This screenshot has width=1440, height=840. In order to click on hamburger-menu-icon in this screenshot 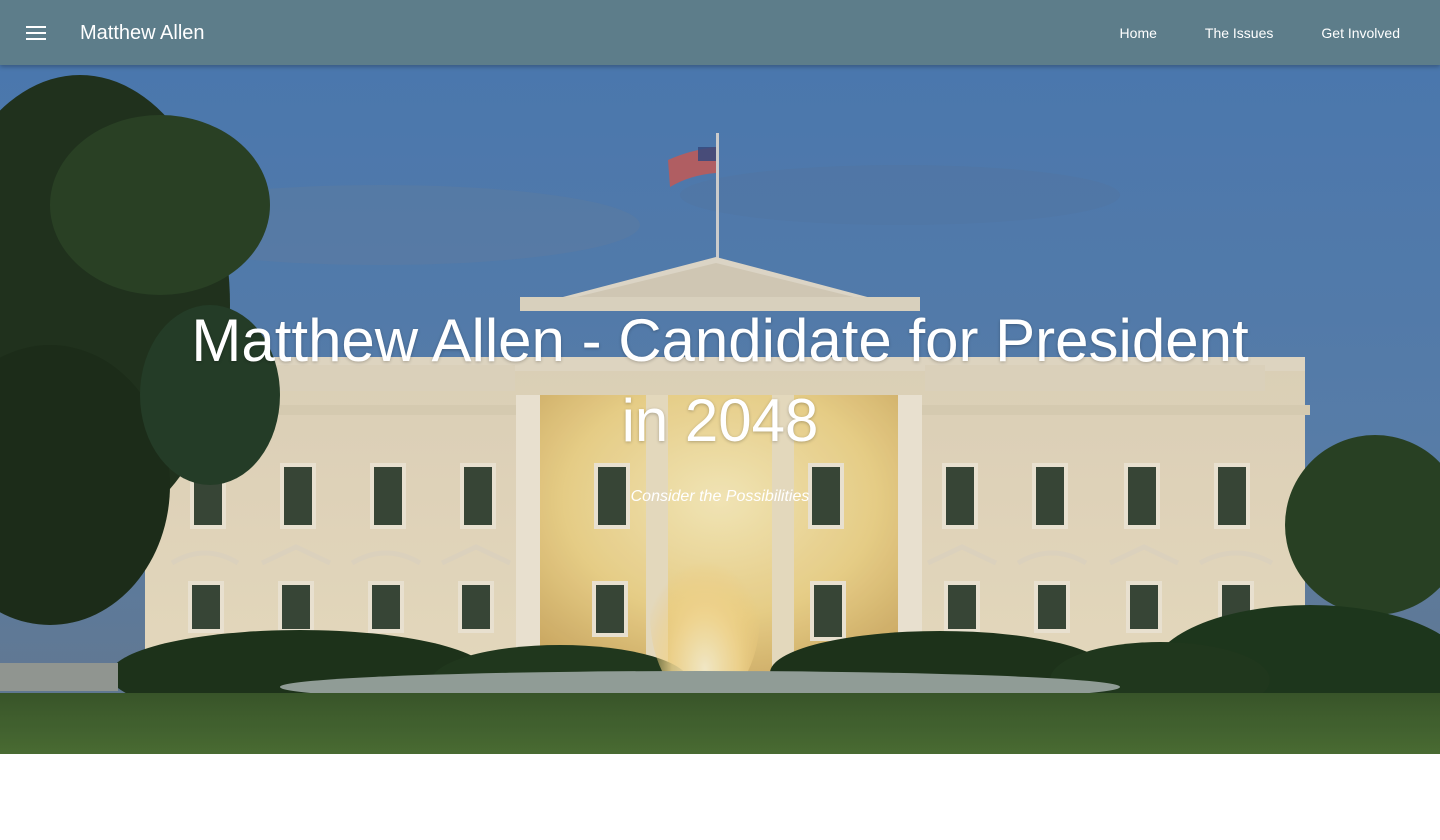, I will do `click(36, 33)`.